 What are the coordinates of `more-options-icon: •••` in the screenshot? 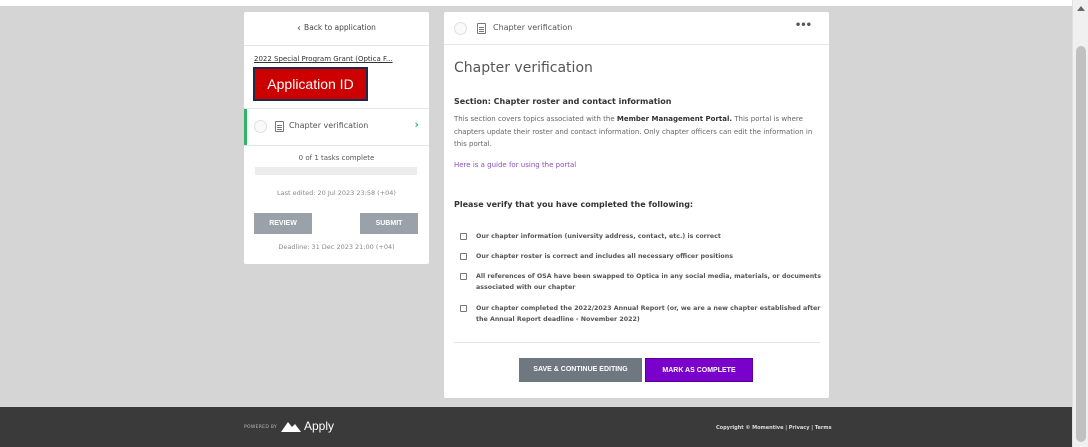 It's located at (803, 25).